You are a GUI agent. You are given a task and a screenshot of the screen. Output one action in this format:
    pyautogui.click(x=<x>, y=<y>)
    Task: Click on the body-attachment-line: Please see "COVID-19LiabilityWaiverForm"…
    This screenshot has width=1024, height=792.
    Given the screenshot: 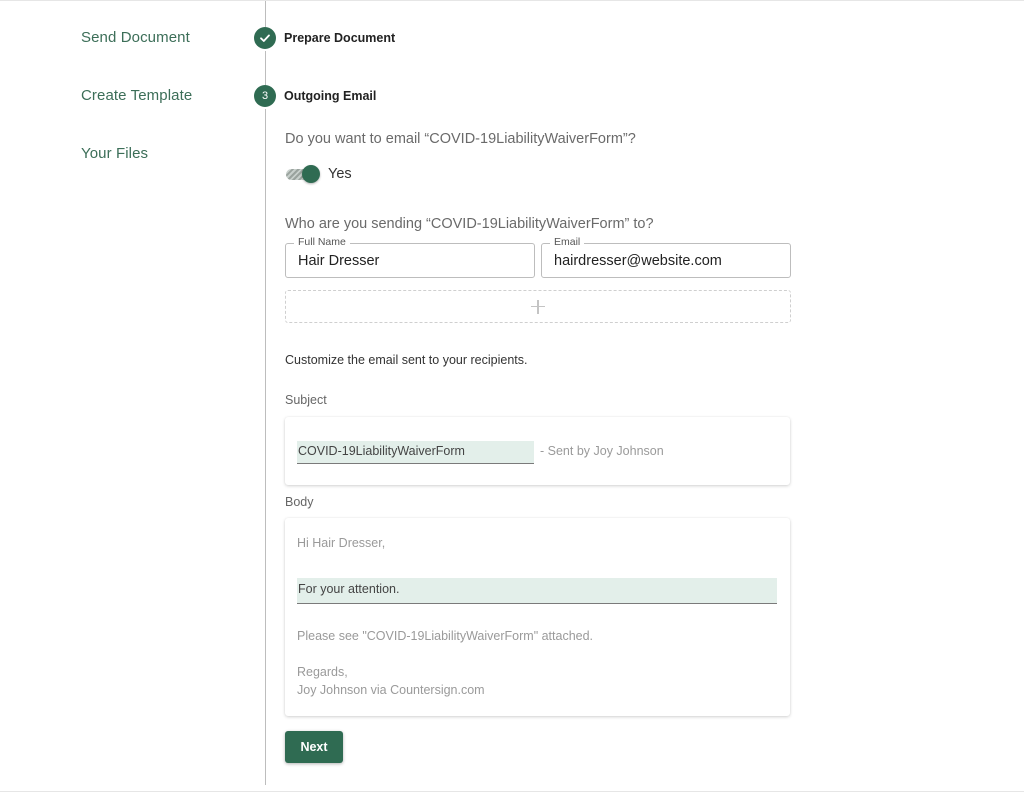 What is the action you would take?
    pyautogui.click(x=445, y=636)
    